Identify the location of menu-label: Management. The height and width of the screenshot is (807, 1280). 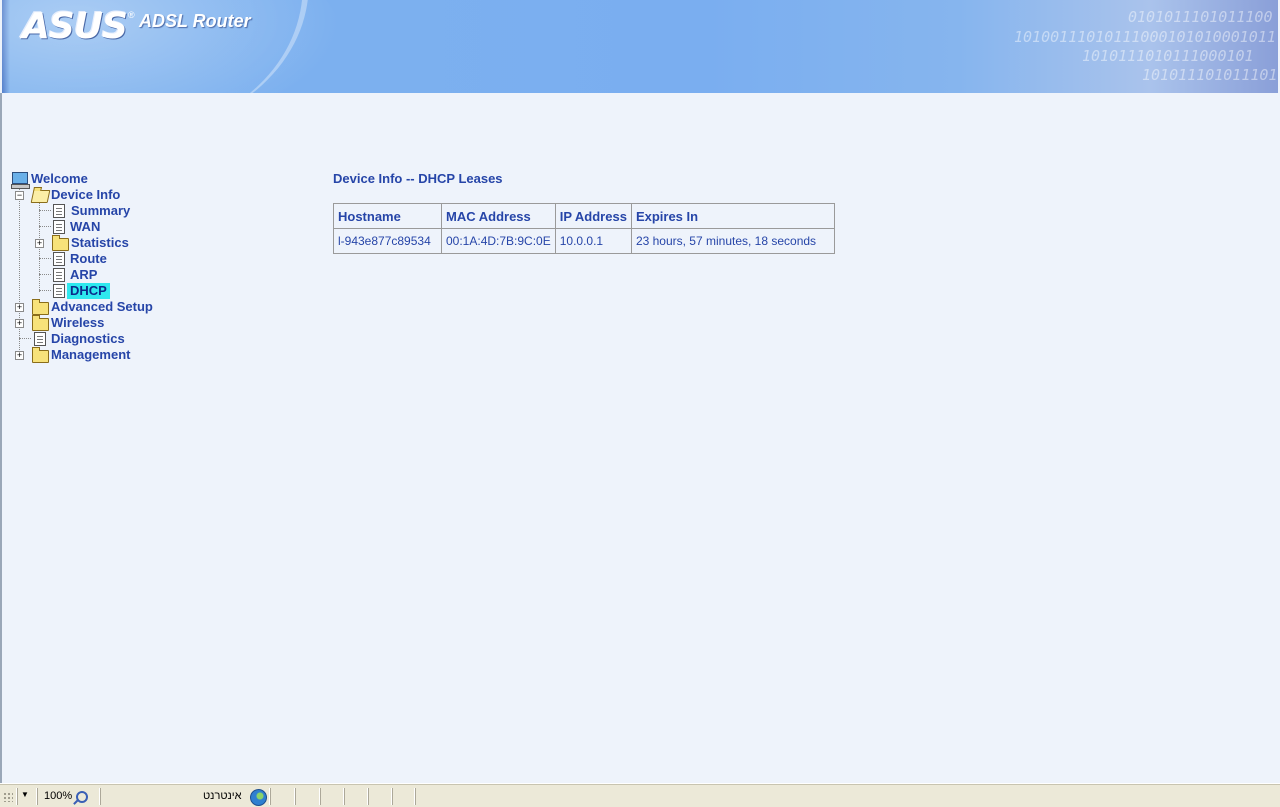
(91, 354).